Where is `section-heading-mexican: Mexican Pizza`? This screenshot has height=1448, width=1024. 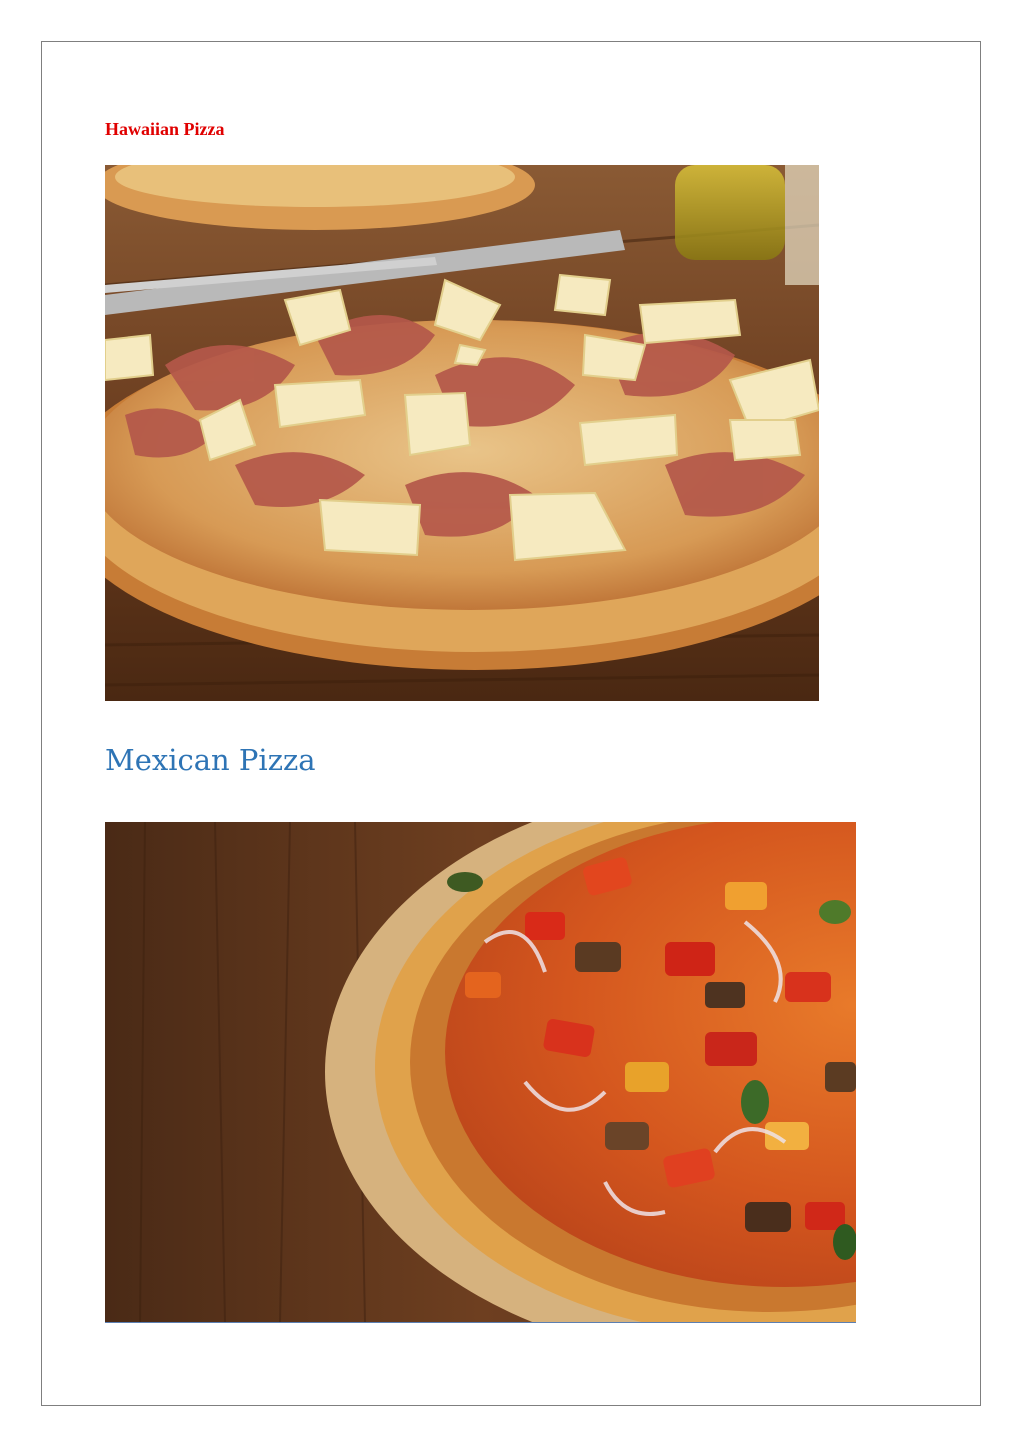 section-heading-mexican: Mexican Pizza is located at coordinates (210, 760).